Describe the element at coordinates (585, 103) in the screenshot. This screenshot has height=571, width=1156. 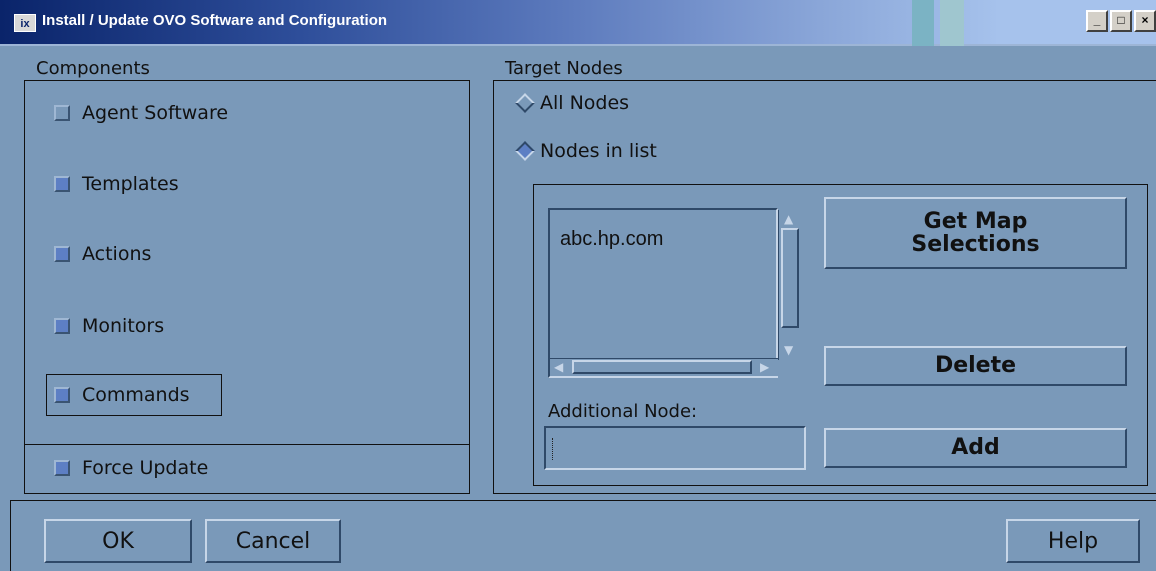
I see `radio-label: All Nodes` at that location.